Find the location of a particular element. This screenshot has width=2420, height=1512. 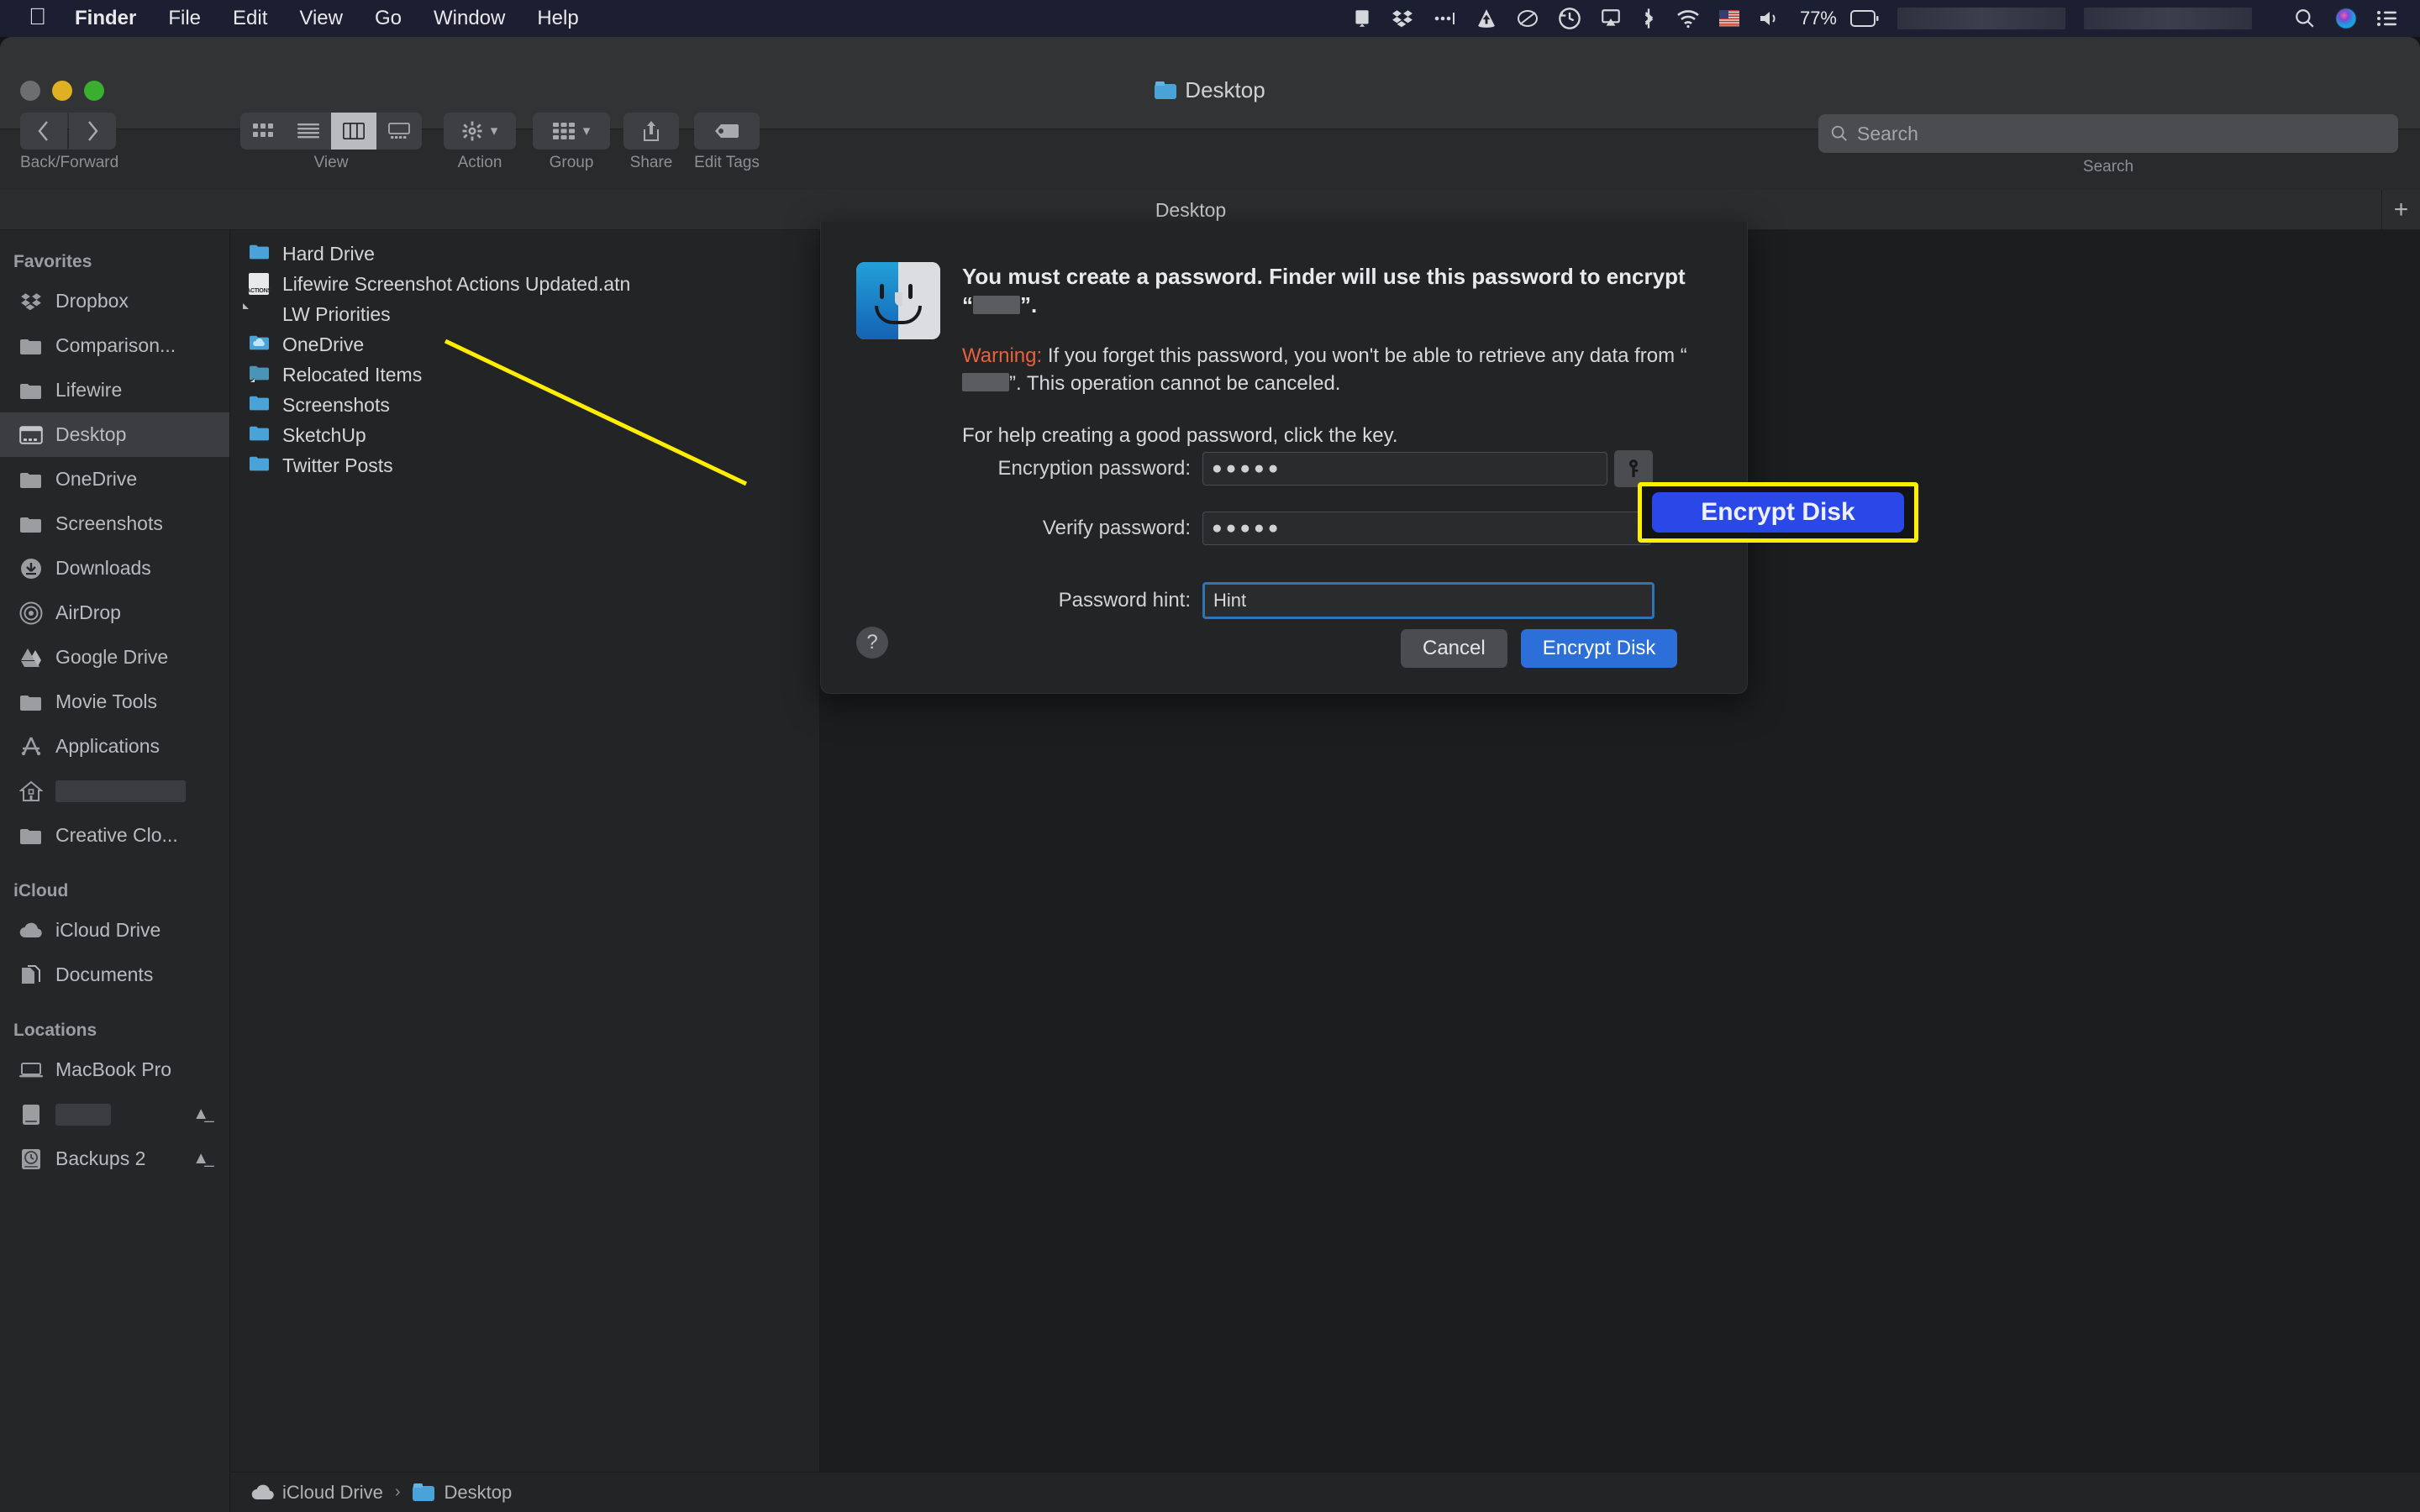

finder-face-icon is located at coordinates (898, 300).